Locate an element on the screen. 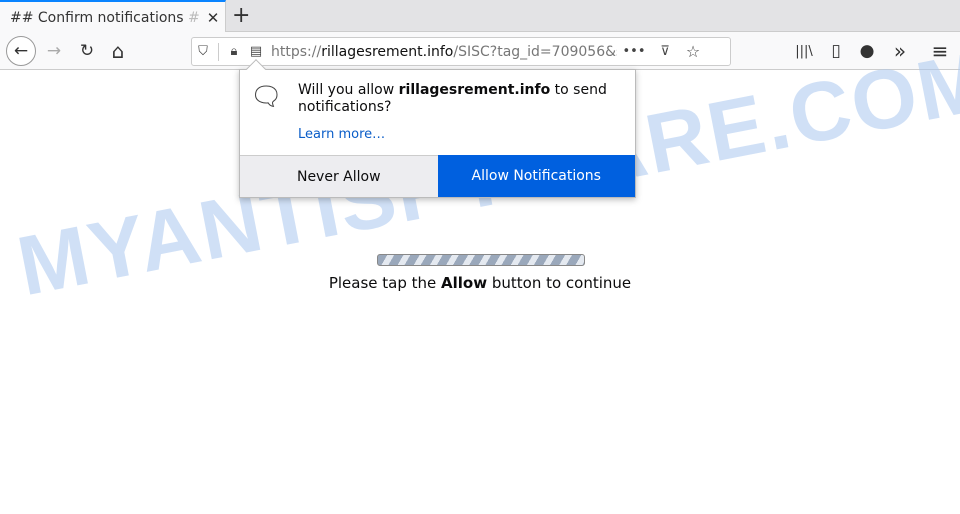  never-allow-button: Never Allow is located at coordinates (339, 176).